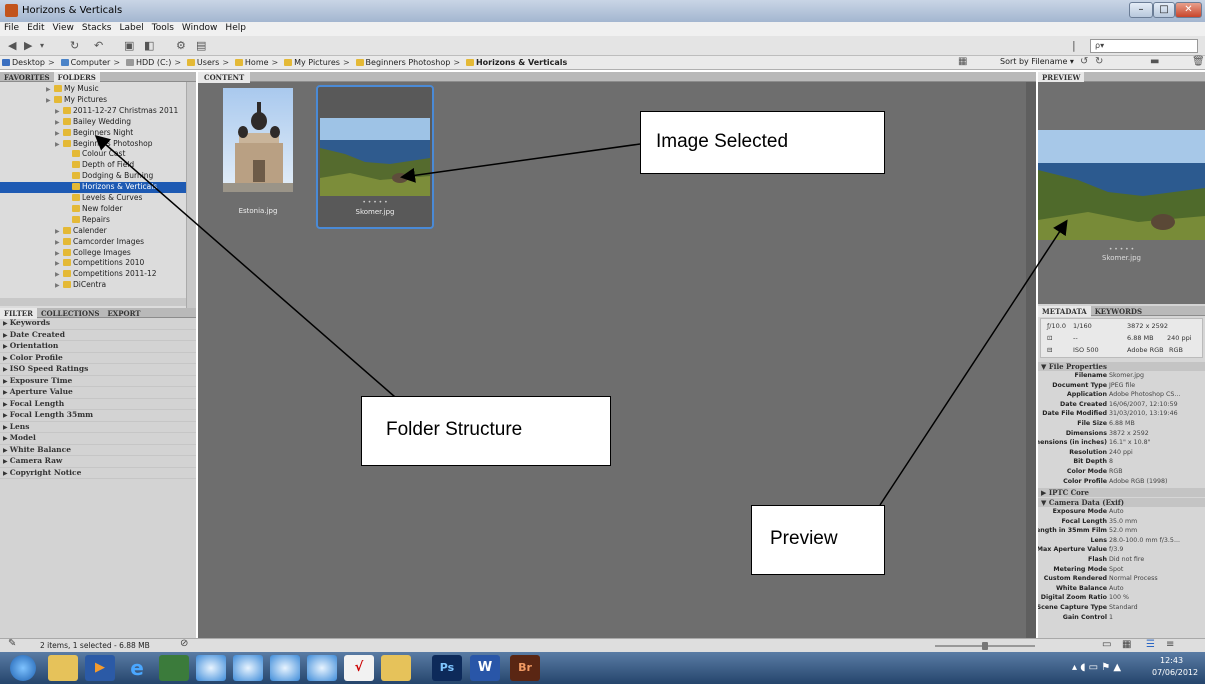  What do you see at coordinates (1096, 667) in the screenshot?
I see `tray-icons: ▴ ◖ ▭ ⚑ ▲` at bounding box center [1096, 667].